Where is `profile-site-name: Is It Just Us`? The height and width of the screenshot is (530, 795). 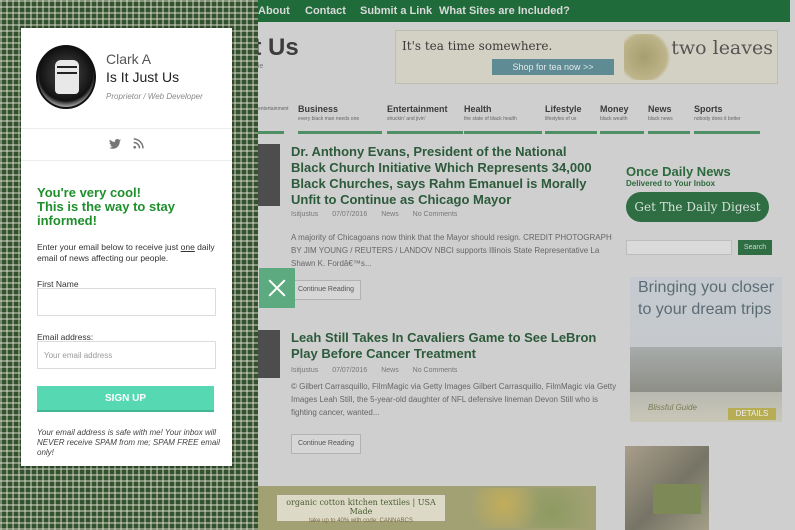
profile-site-name: Is It Just Us is located at coordinates (143, 77).